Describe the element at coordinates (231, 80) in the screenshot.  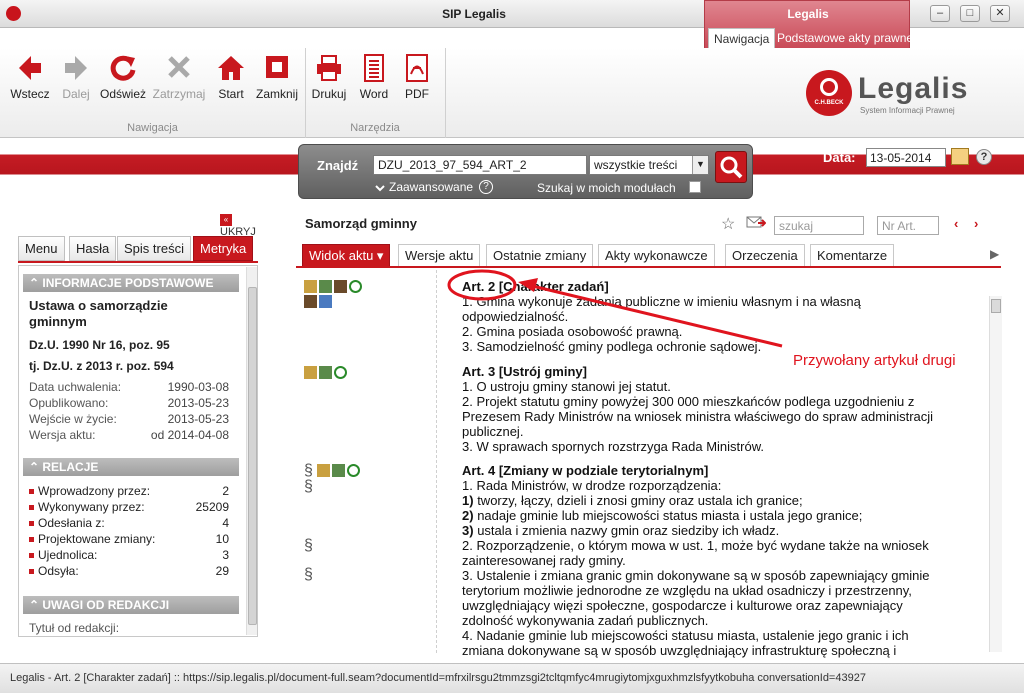
I see `start-button: Start` at that location.